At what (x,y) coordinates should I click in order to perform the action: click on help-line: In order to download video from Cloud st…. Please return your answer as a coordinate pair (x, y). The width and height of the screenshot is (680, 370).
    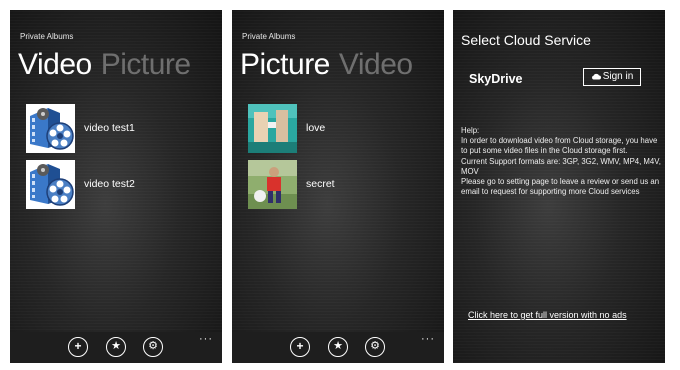
    Looking at the image, I should click on (559, 146).